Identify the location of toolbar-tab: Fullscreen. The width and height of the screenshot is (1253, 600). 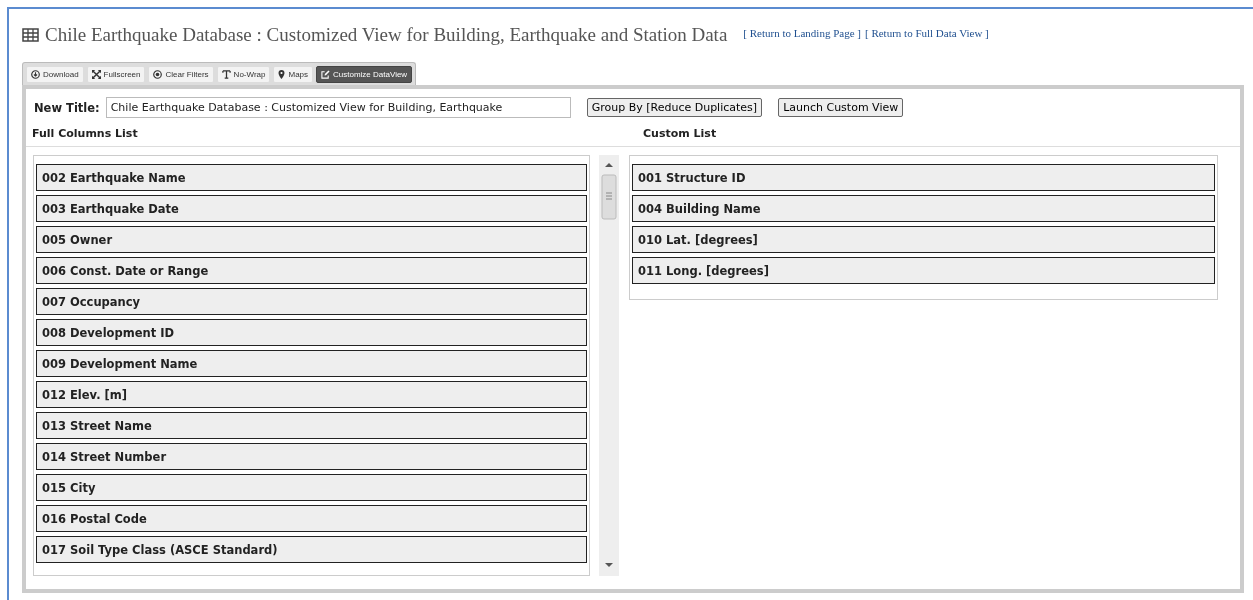
(116, 74).